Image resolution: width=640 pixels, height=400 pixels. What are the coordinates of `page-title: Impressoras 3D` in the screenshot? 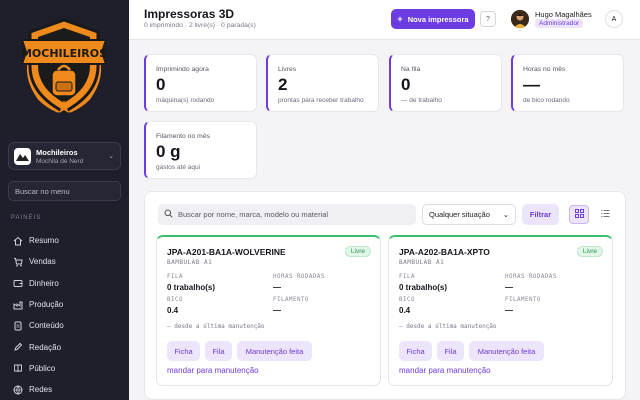 It's located at (189, 14).